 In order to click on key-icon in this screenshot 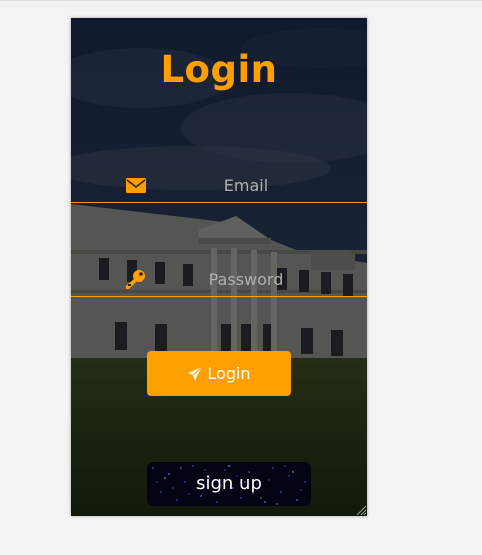, I will do `click(136, 279)`.